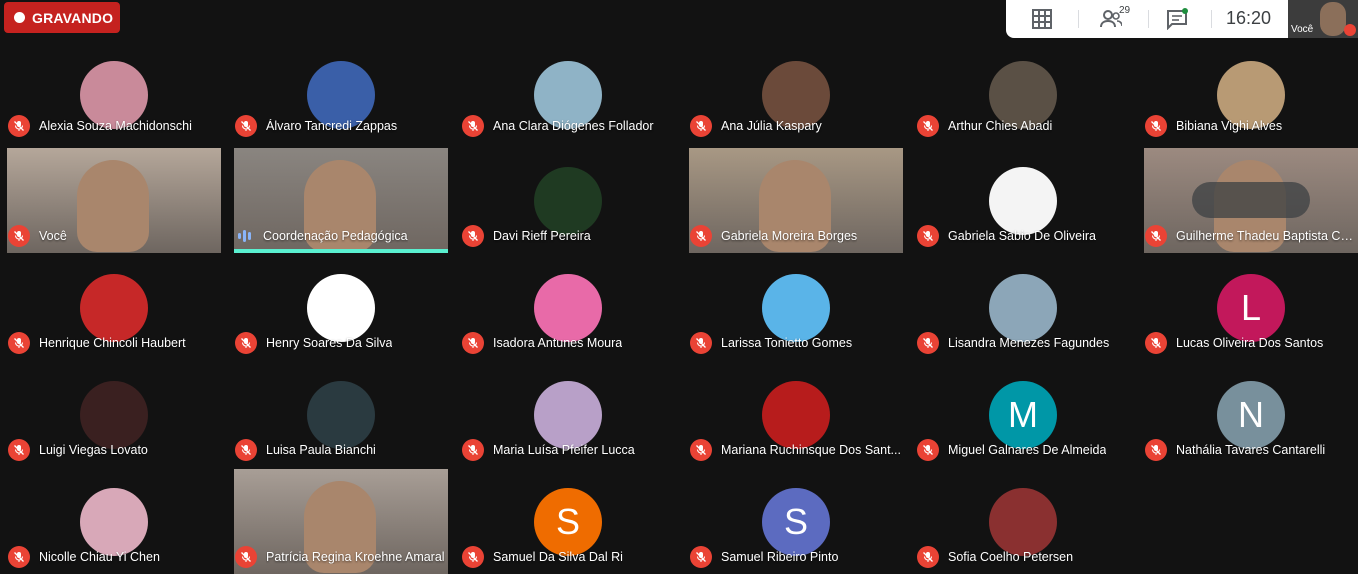 This screenshot has width=1358, height=574. What do you see at coordinates (114, 521) in the screenshot?
I see `participant-tile: Nicolle Chiau Yi Chen` at bounding box center [114, 521].